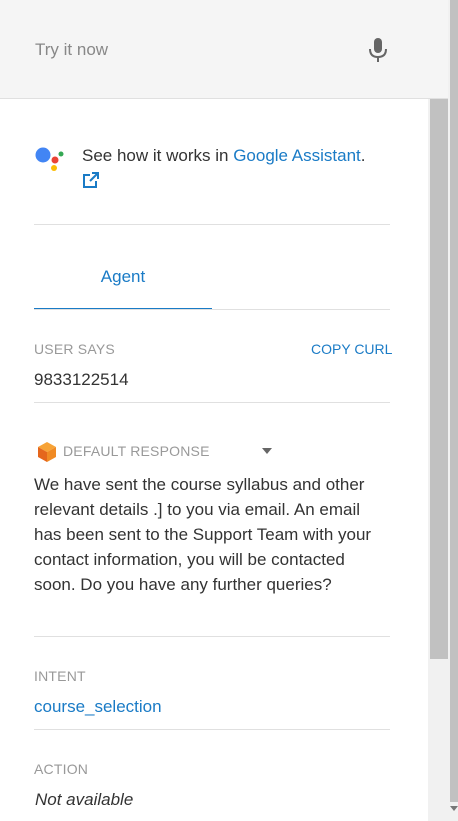 The image size is (458, 821). I want to click on assistant-promo: See how it works in Google Assistant., so click(224, 156).